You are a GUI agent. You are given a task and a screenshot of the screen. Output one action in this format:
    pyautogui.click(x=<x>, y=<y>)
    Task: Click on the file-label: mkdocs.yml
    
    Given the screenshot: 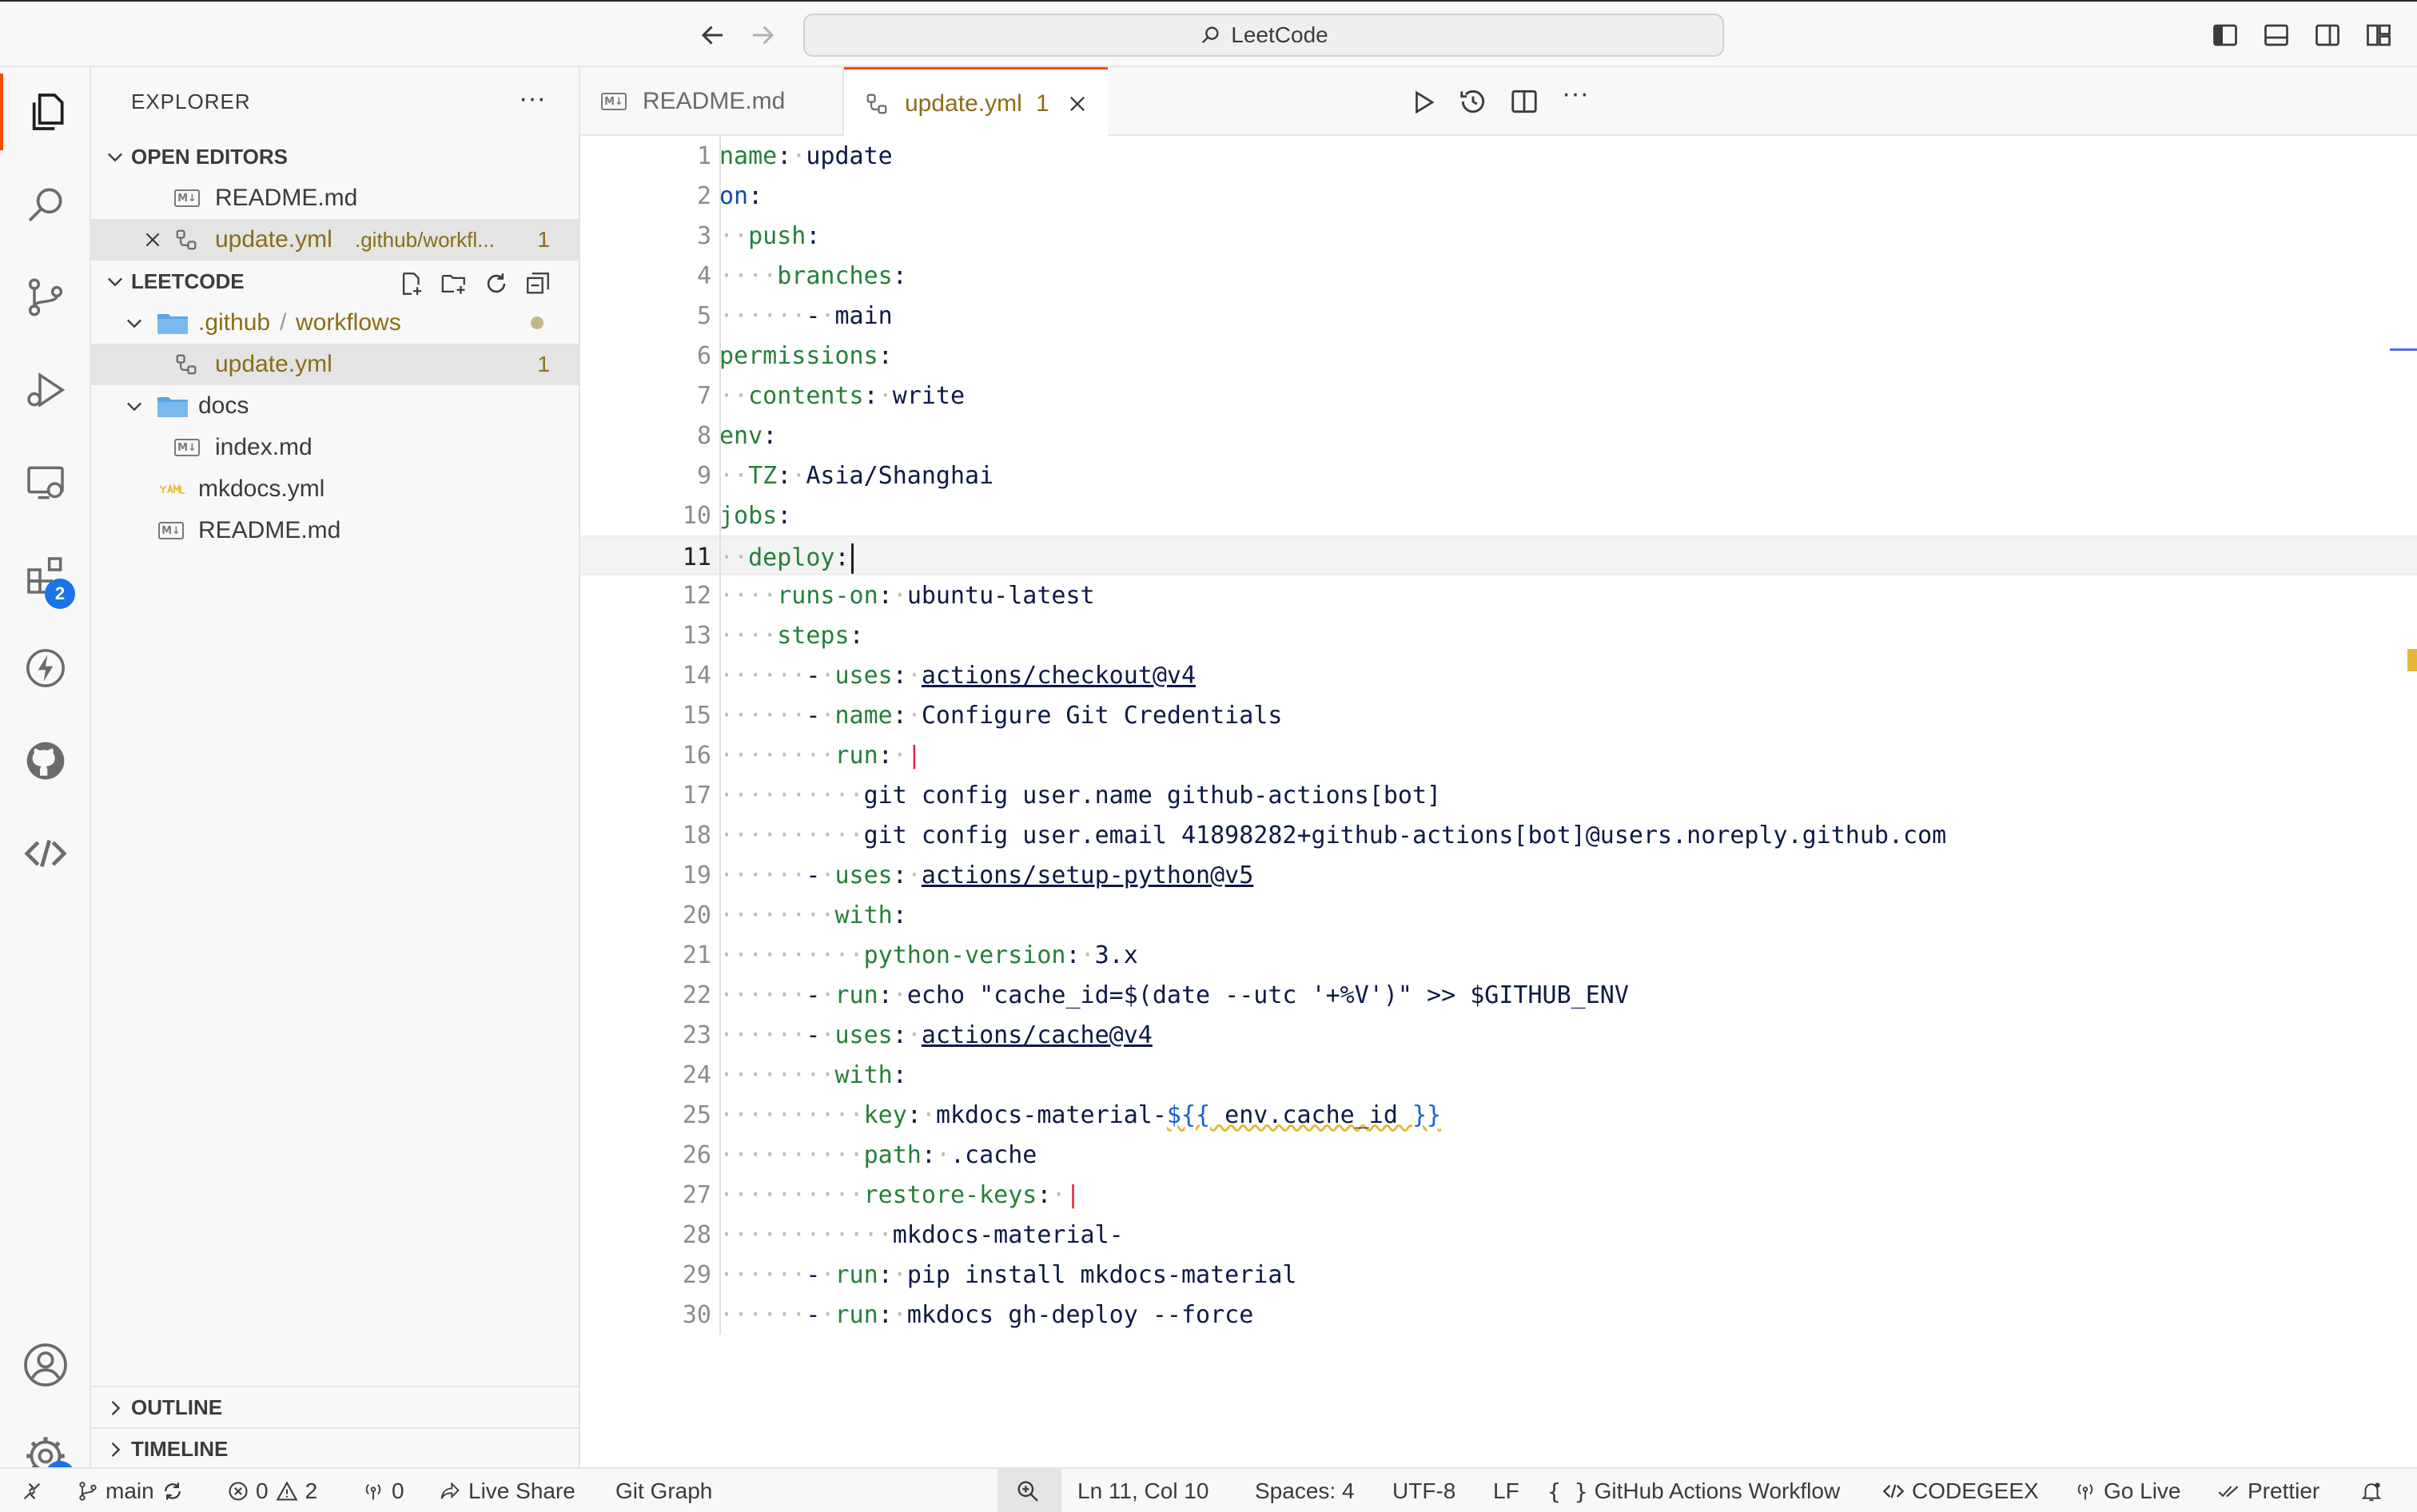 What is the action you would take?
    pyautogui.click(x=261, y=488)
    